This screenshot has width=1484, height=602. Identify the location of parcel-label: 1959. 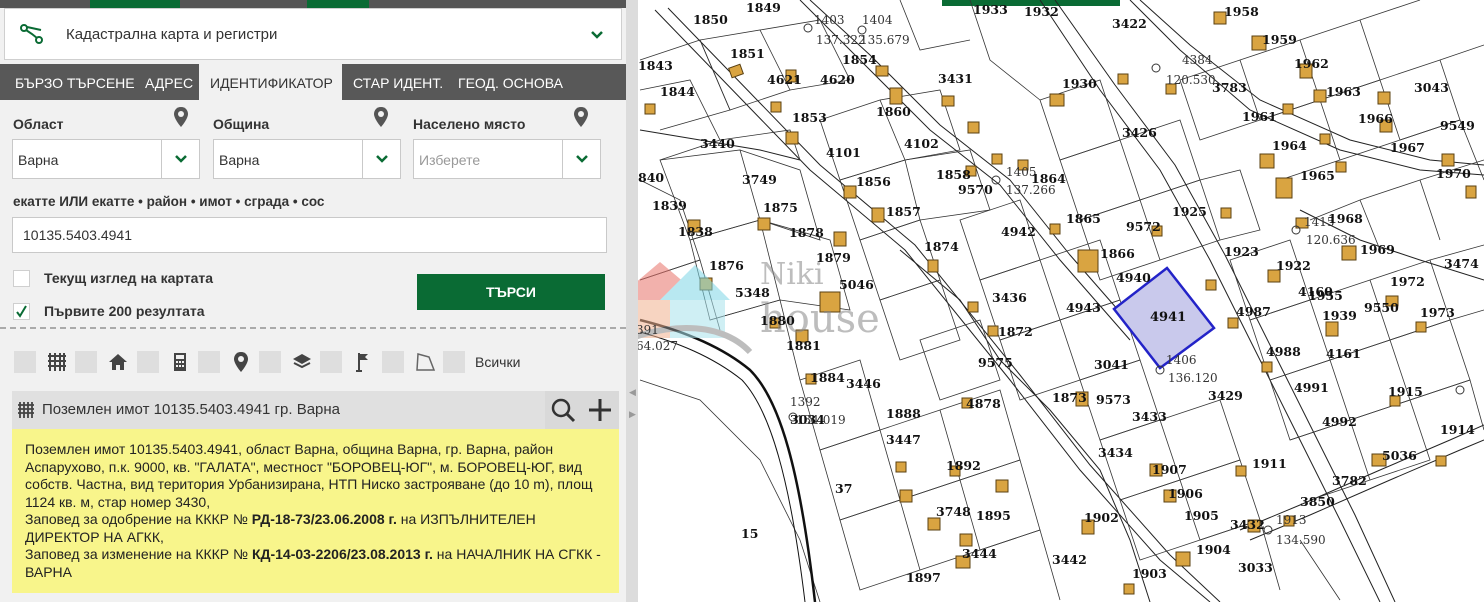
(1279, 39).